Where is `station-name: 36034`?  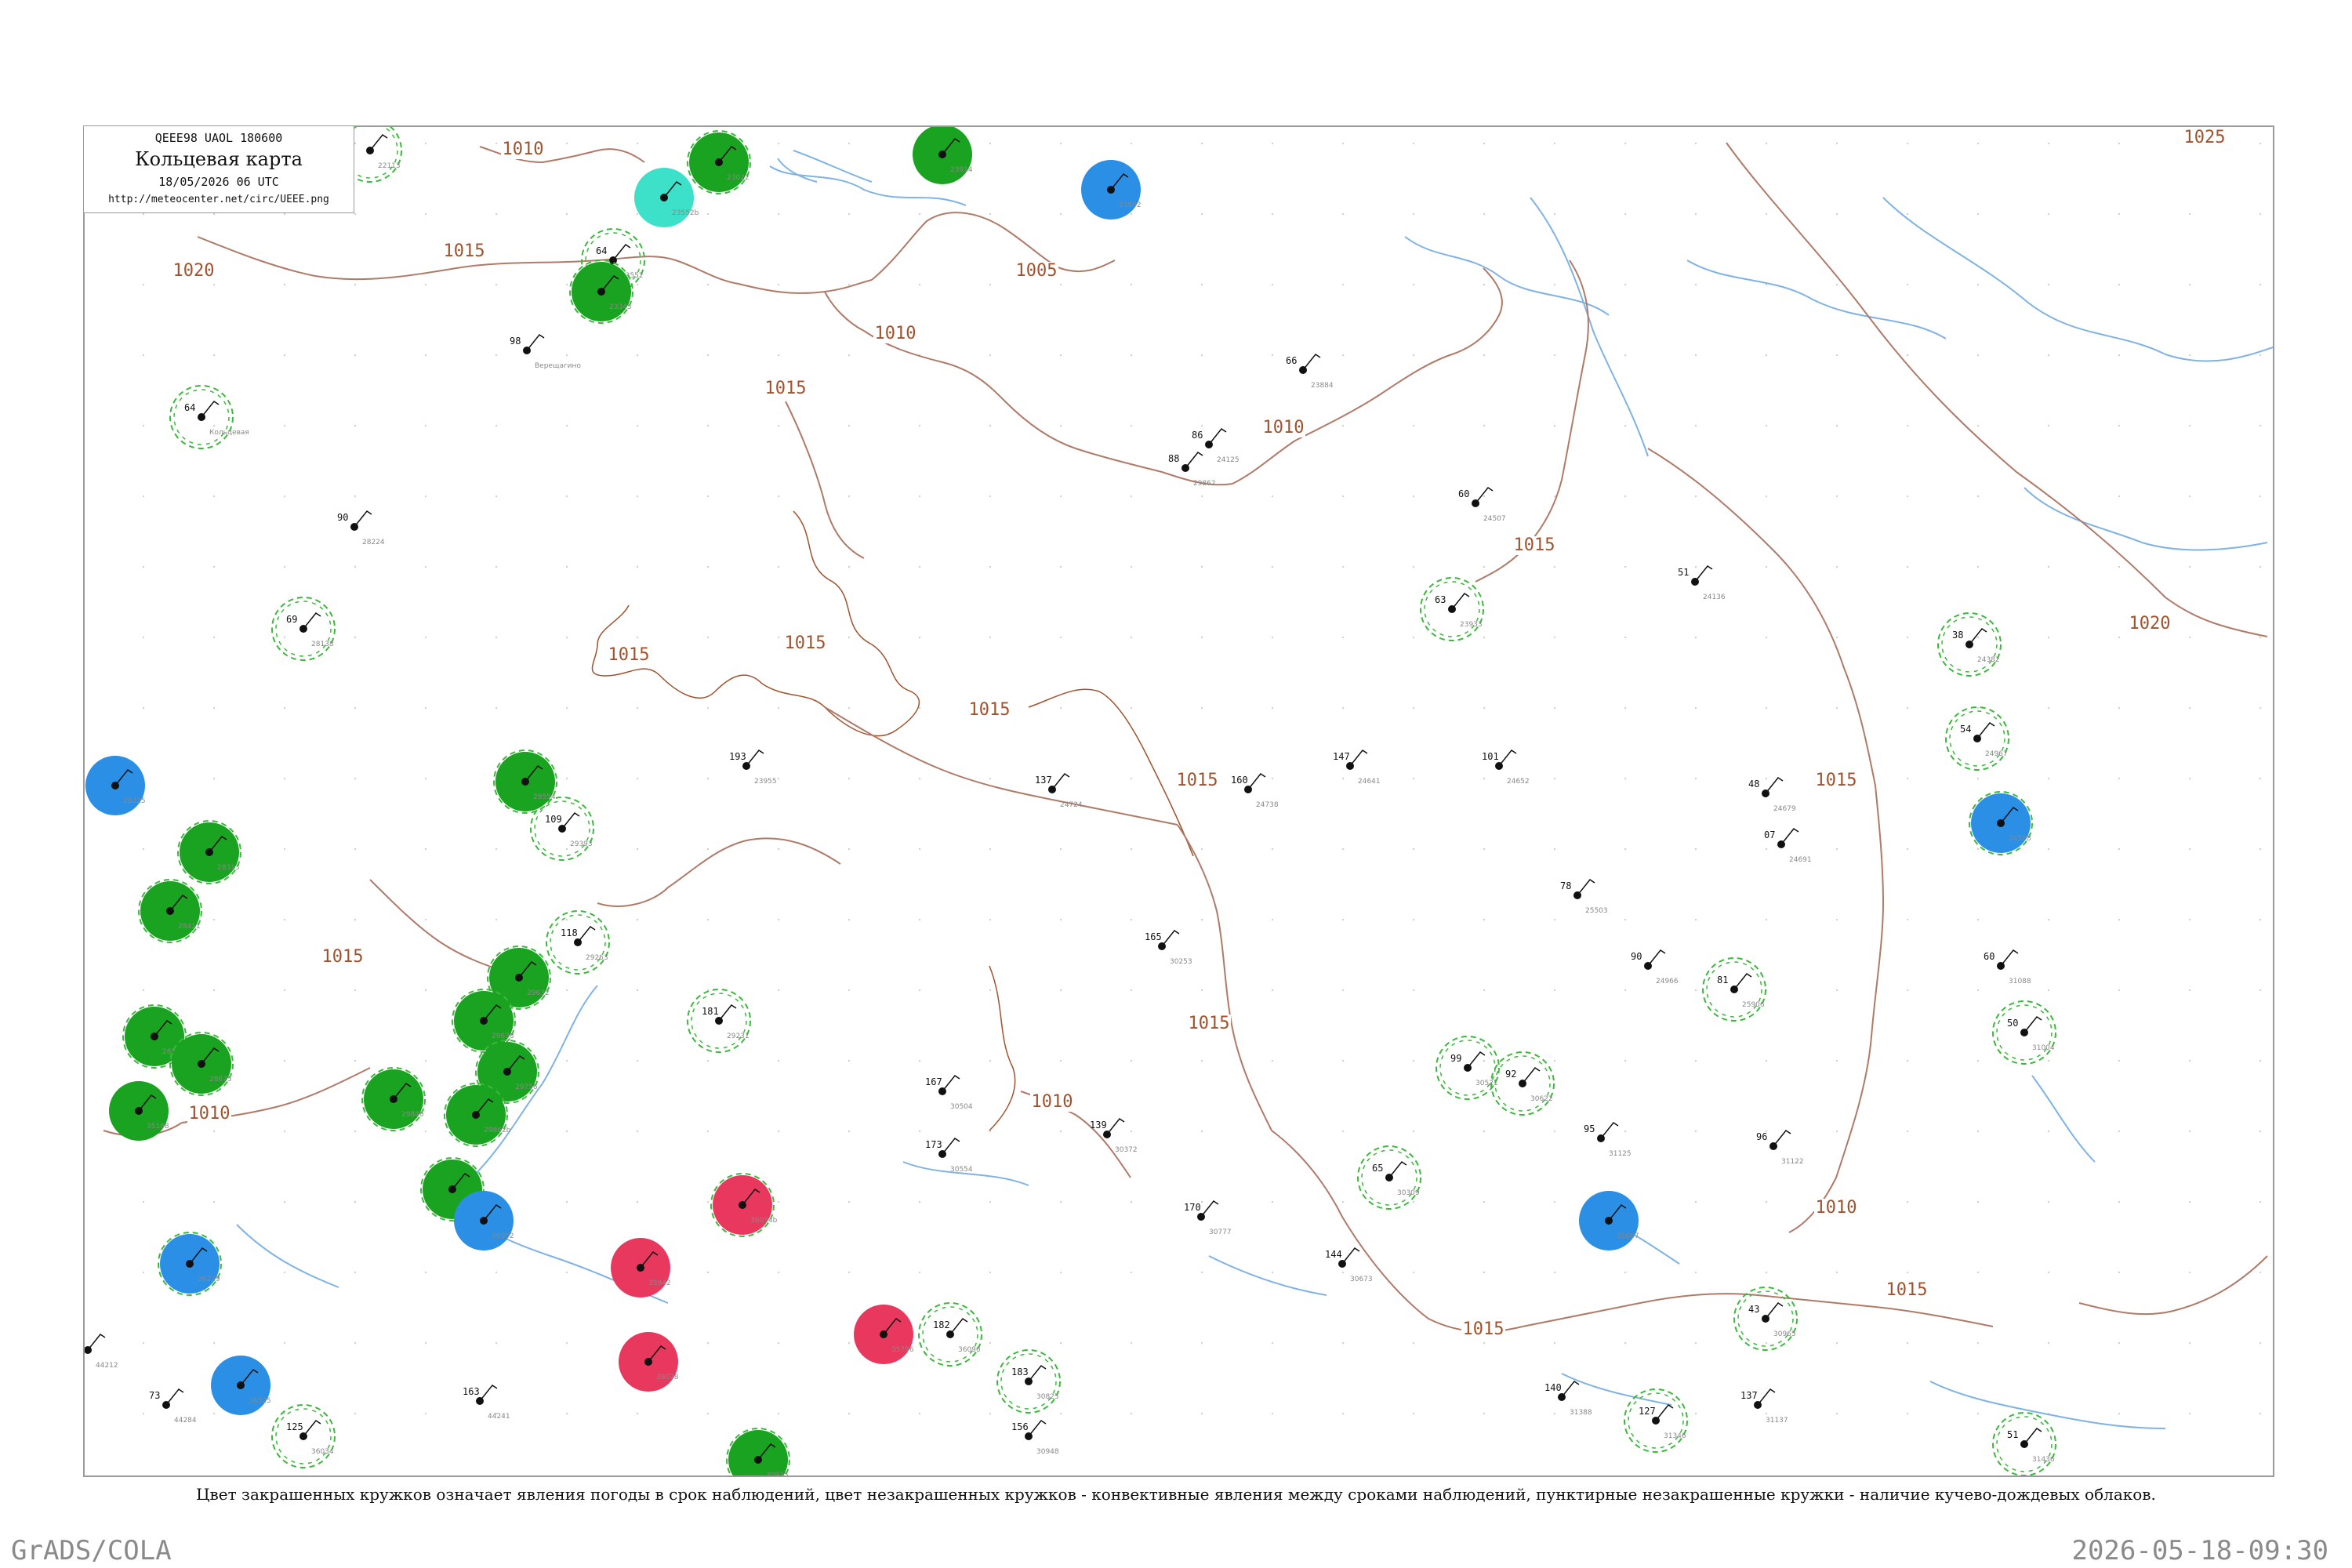
station-name: 36034 is located at coordinates (322, 1452).